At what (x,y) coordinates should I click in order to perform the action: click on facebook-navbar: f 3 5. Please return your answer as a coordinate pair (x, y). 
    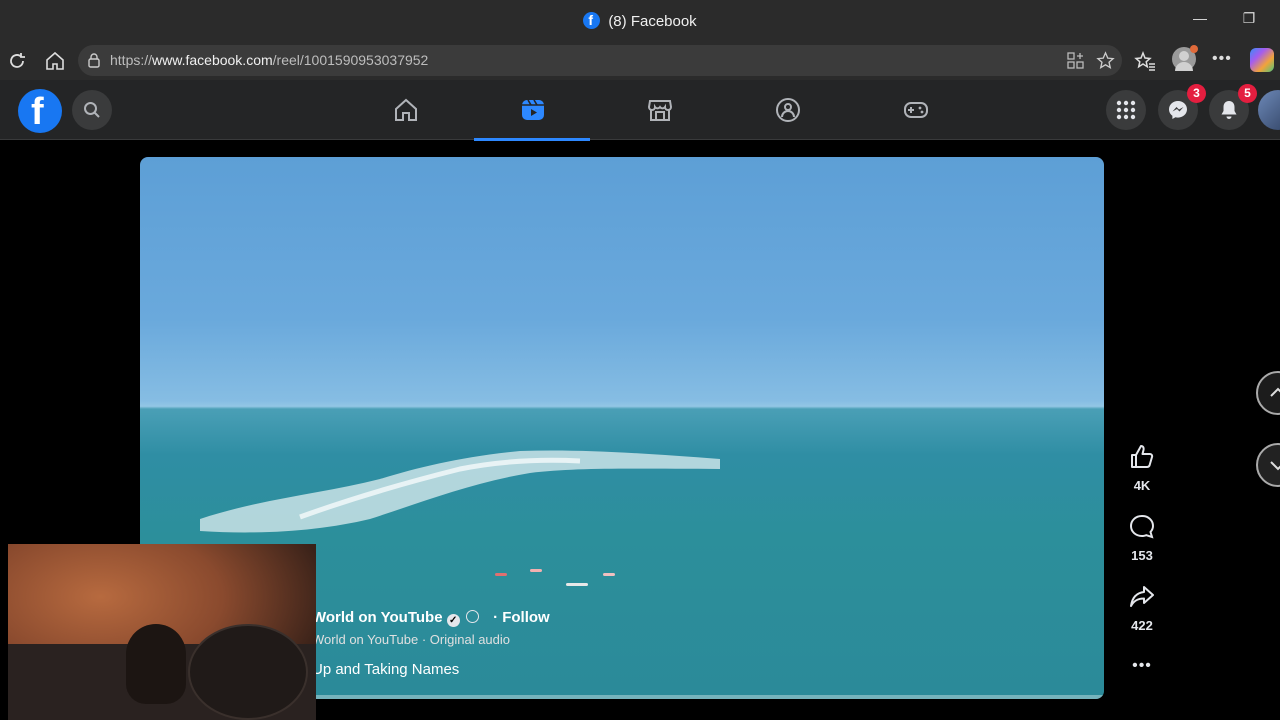
    Looking at the image, I should click on (640, 110).